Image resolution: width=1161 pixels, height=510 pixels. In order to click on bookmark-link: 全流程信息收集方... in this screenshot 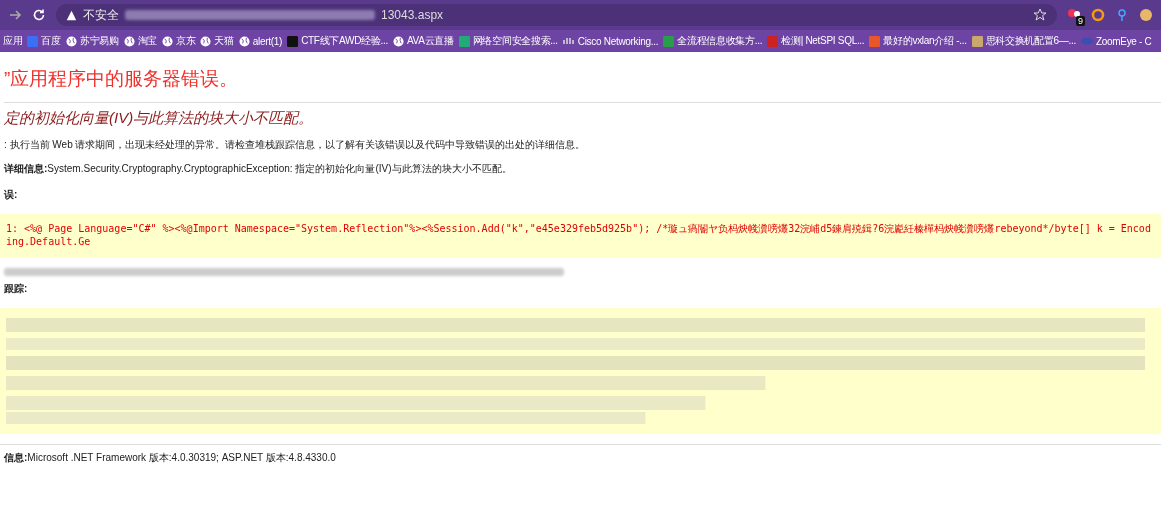, I will do `click(713, 41)`.